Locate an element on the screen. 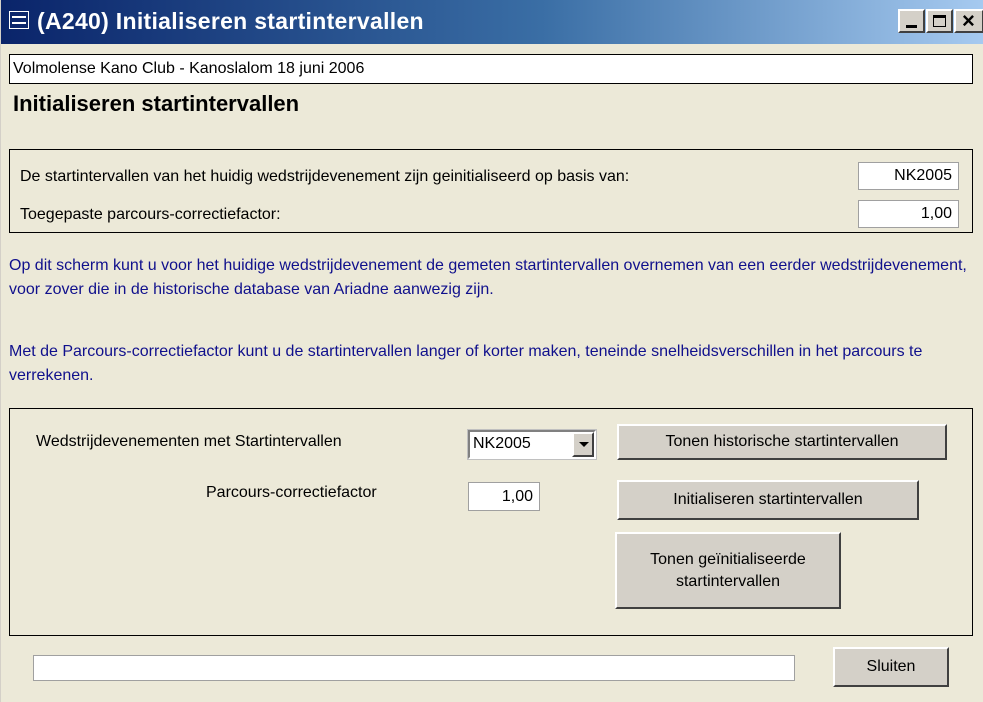  close-window-button: × is located at coordinates (968, 21).